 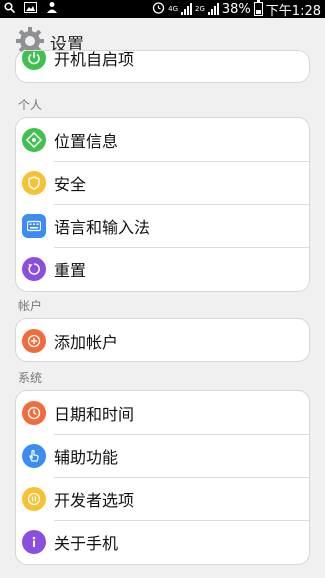 I want to click on settings-item-accessibility: 辅助功能, so click(x=162, y=455).